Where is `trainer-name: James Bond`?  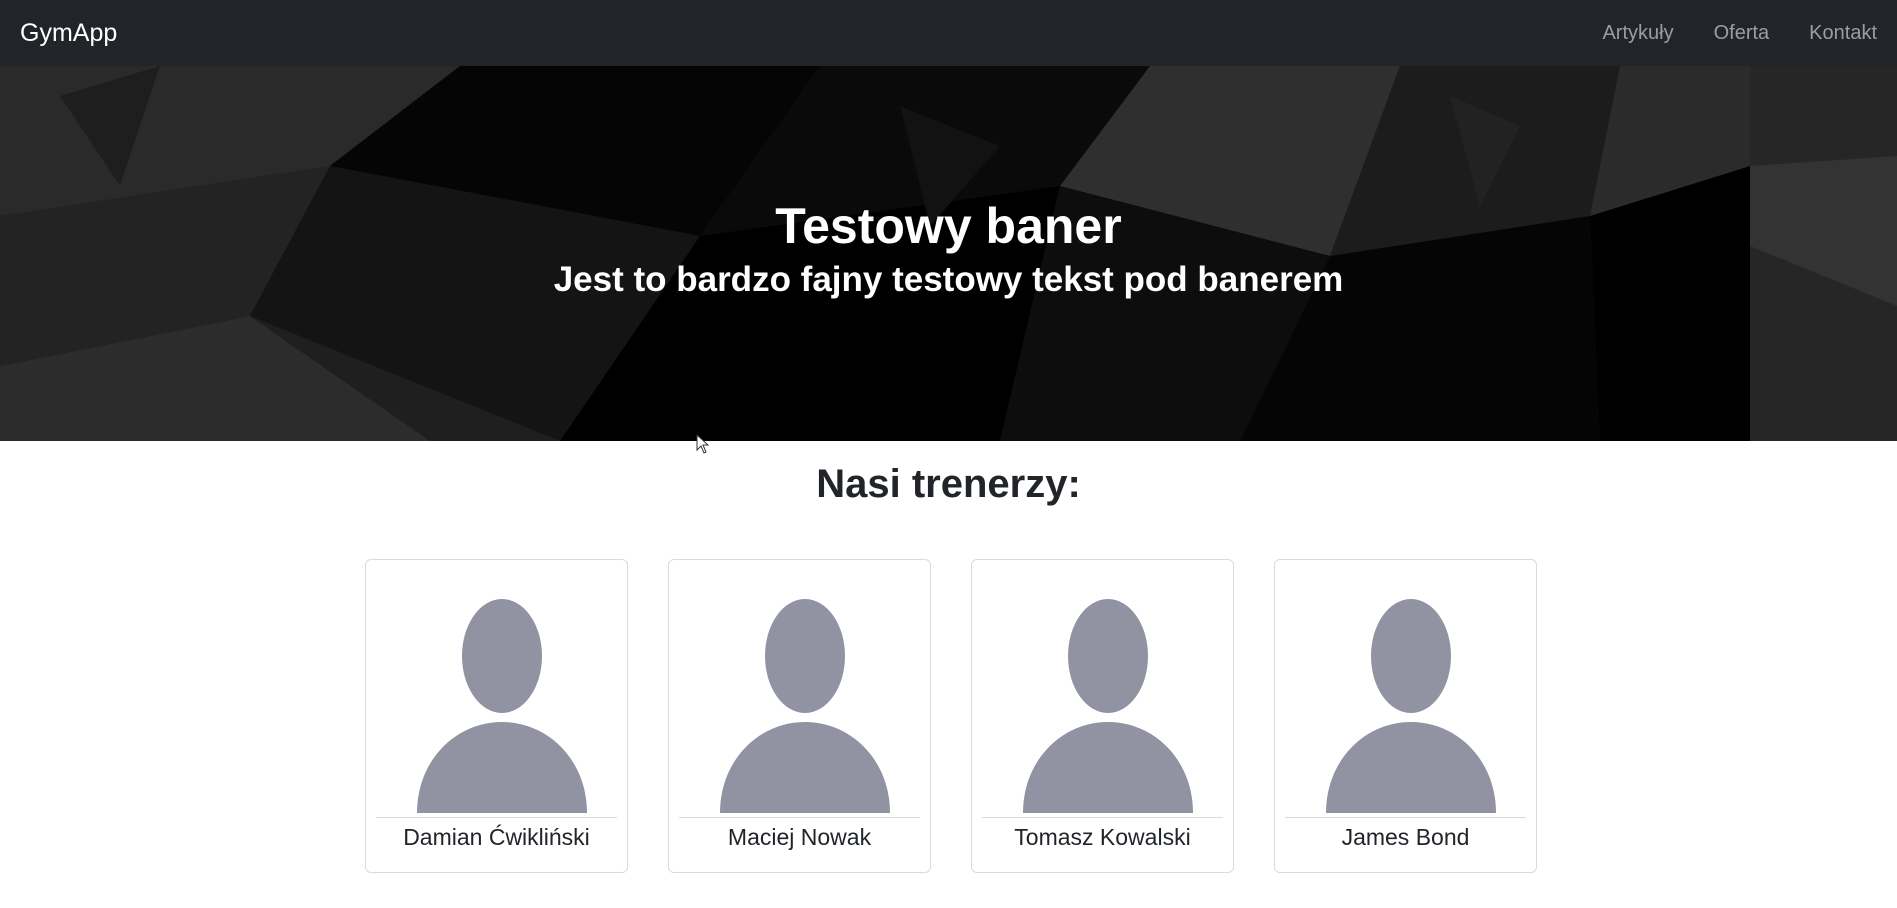 trainer-name: James Bond is located at coordinates (1405, 837).